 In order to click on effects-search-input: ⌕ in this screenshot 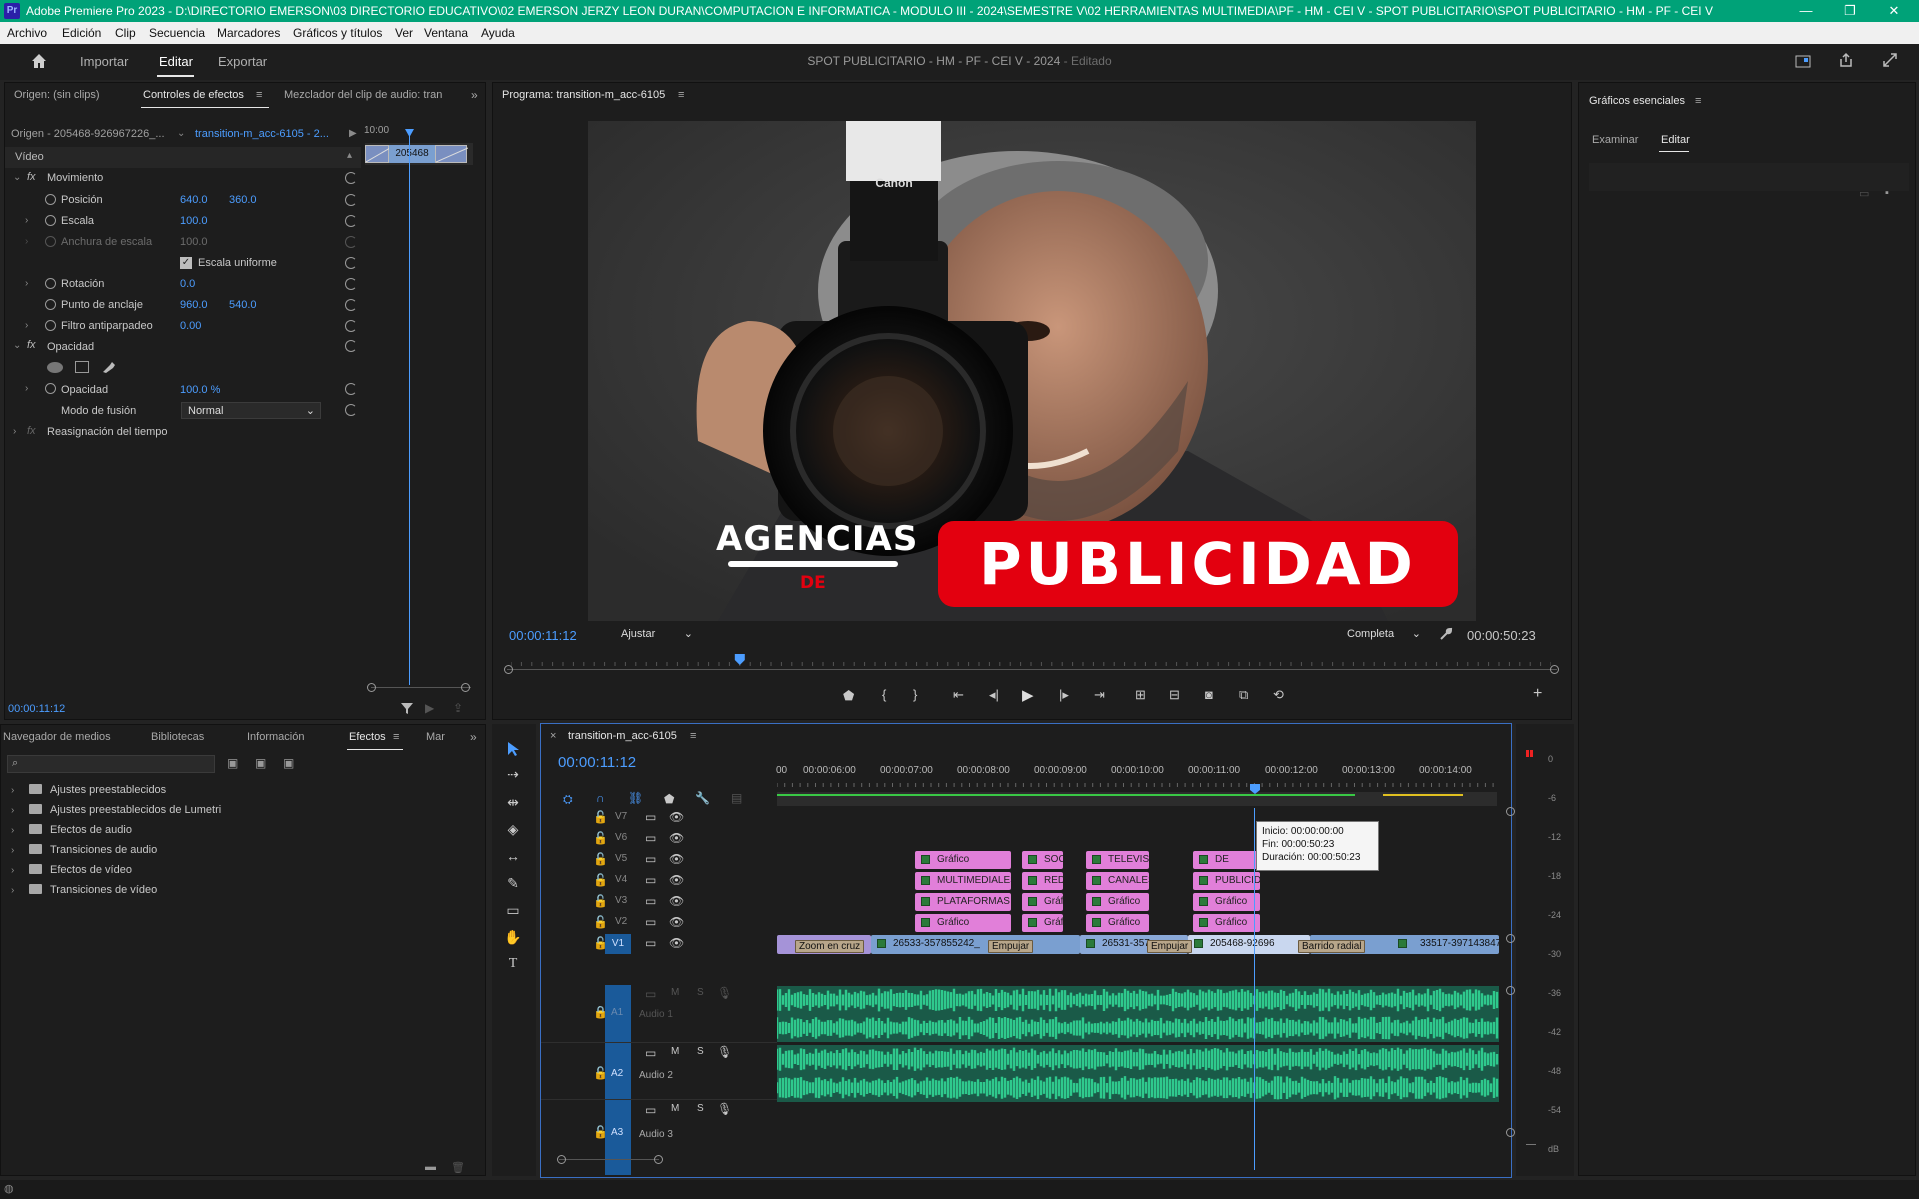, I will do `click(111, 764)`.